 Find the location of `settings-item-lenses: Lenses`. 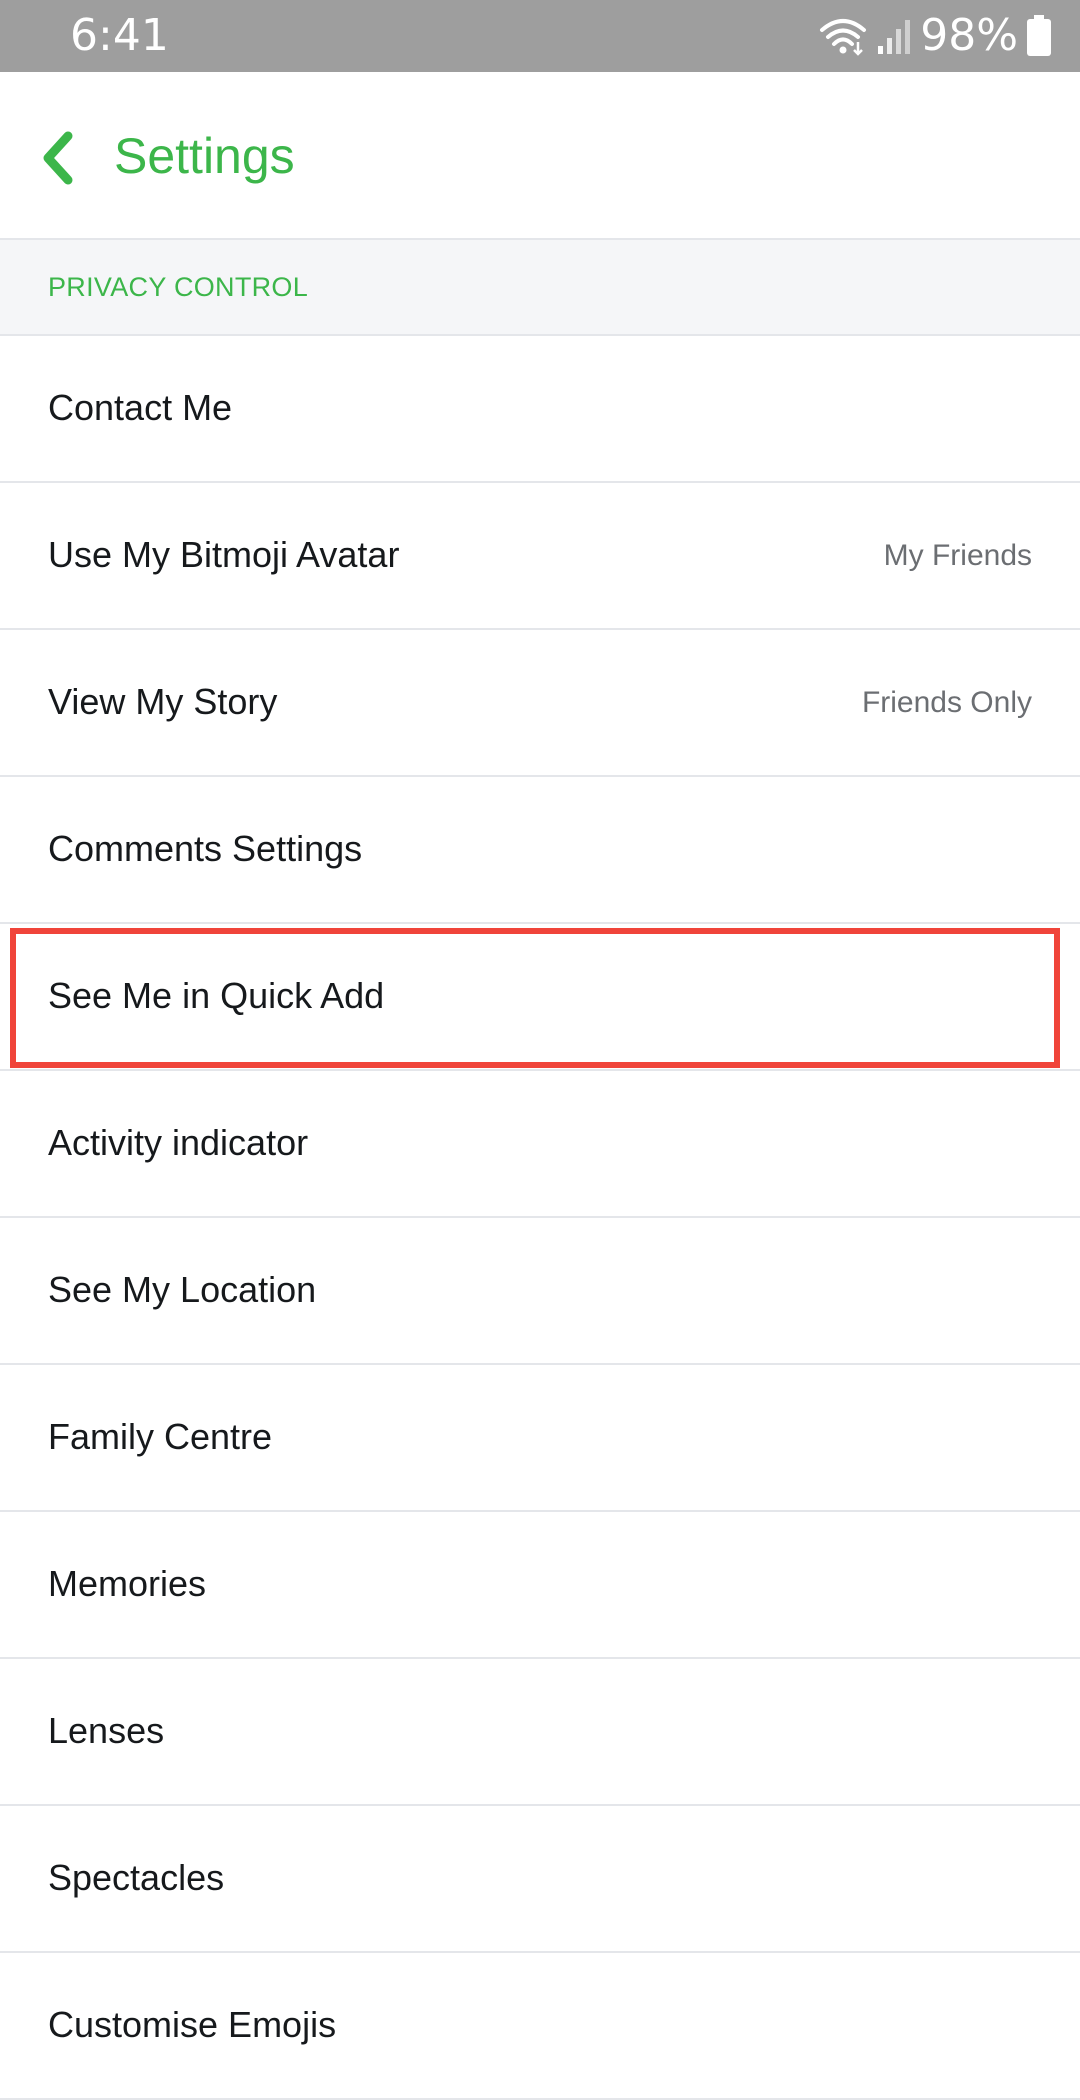

settings-item-lenses: Lenses is located at coordinates (540, 1732).